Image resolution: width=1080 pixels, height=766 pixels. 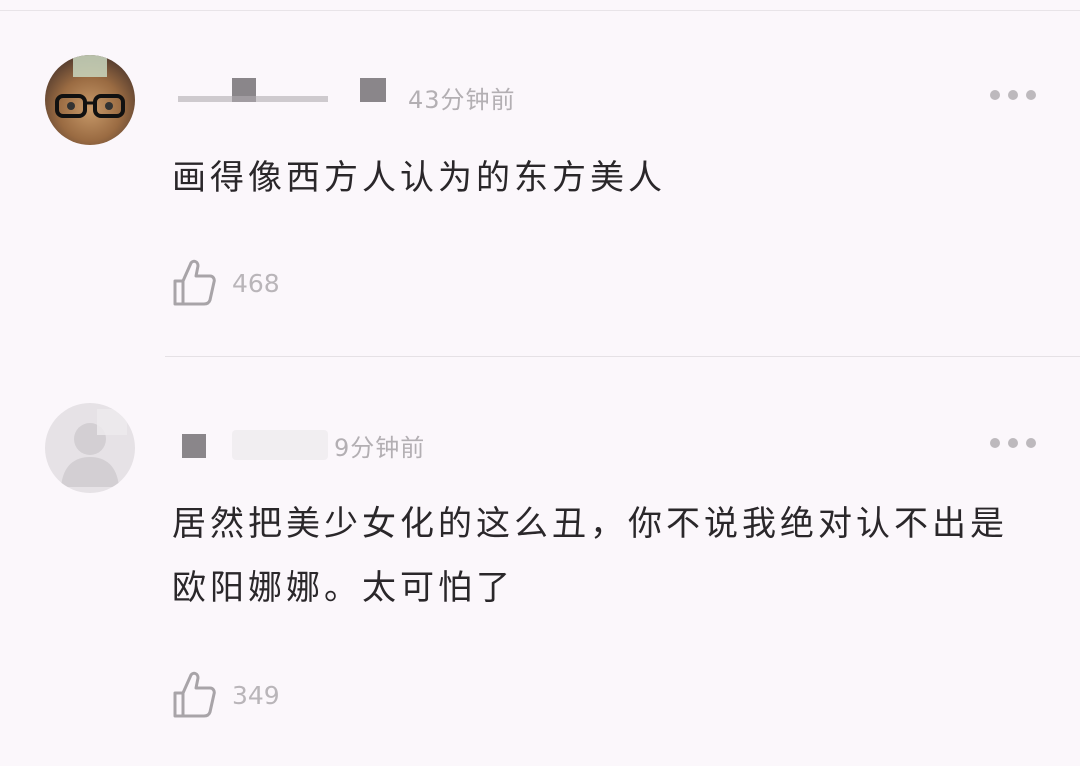 I want to click on like-count: 349, so click(x=256, y=695).